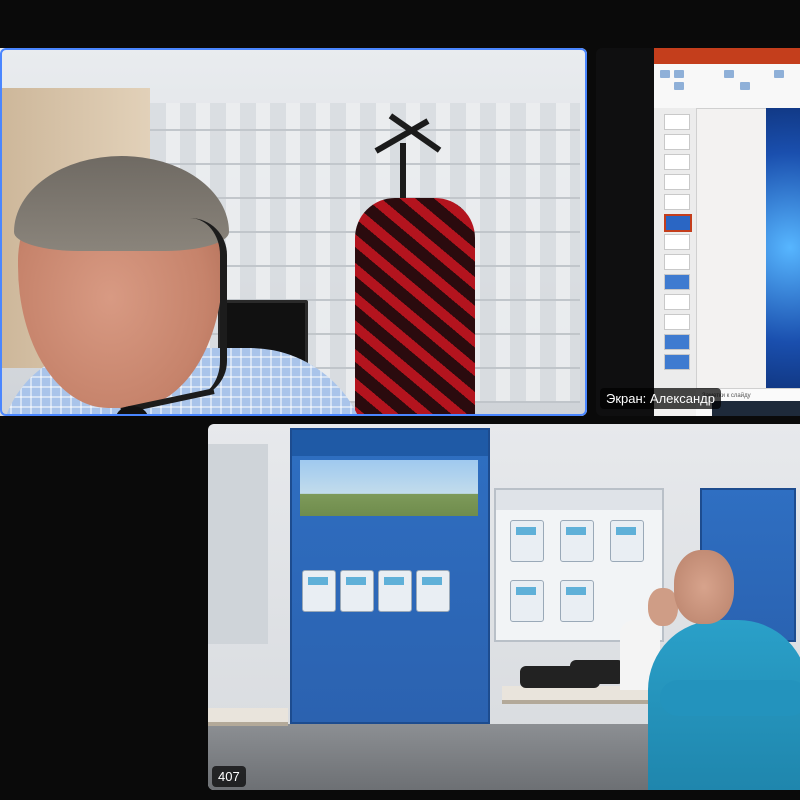 The image size is (800, 800). Describe the element at coordinates (704, 587) in the screenshot. I see `student-foreground-head` at that location.